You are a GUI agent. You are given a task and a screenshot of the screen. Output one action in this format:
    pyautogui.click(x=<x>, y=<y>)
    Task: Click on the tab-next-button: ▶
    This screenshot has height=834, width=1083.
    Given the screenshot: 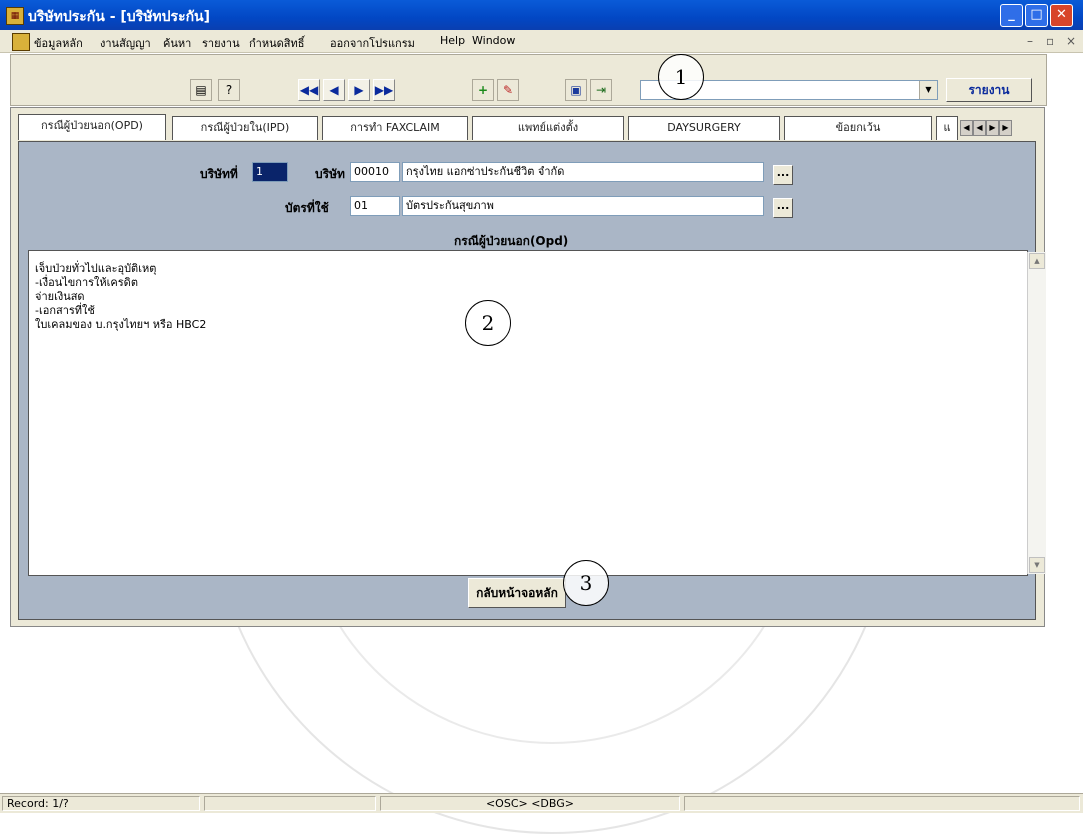 What is the action you would take?
    pyautogui.click(x=992, y=128)
    